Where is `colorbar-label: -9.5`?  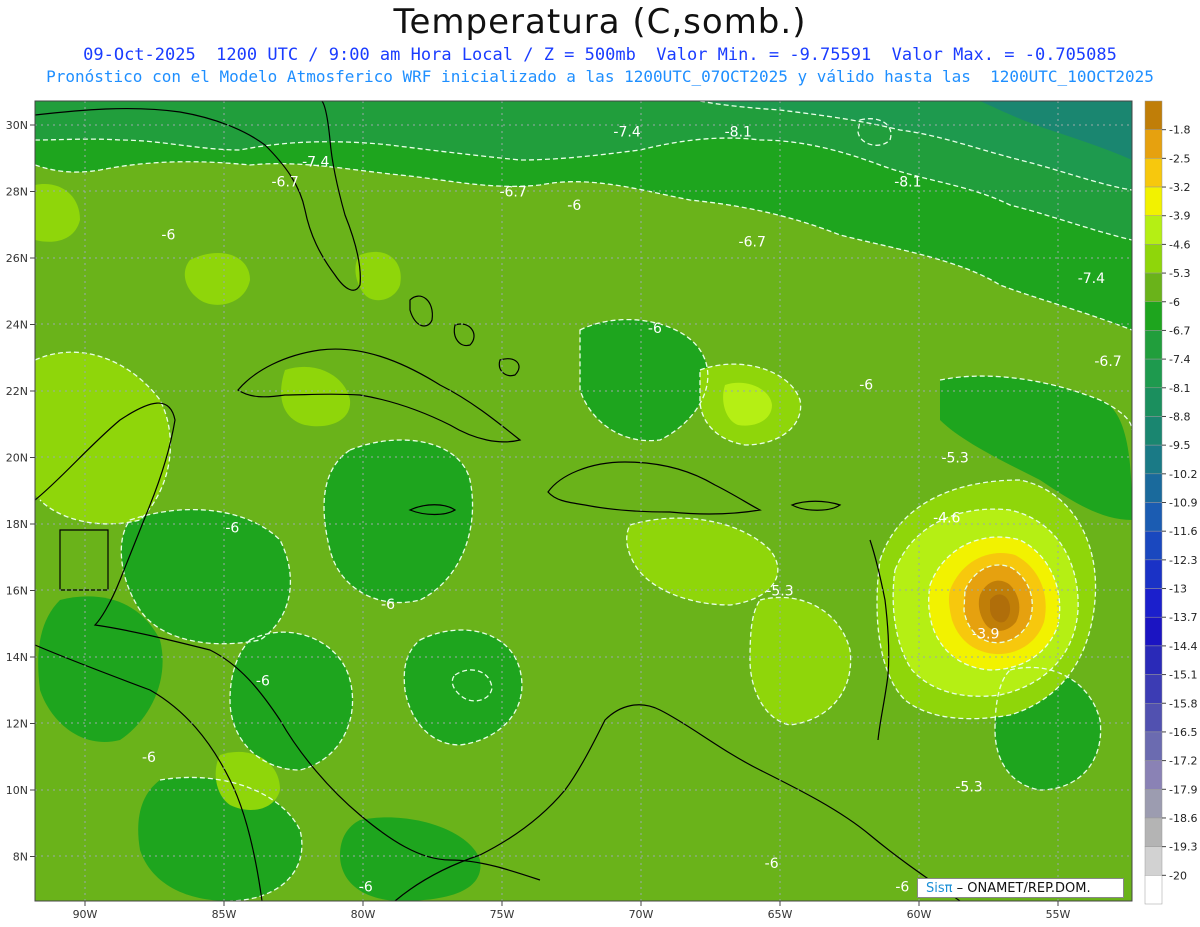
colorbar-label: -9.5 is located at coordinates (1179, 445).